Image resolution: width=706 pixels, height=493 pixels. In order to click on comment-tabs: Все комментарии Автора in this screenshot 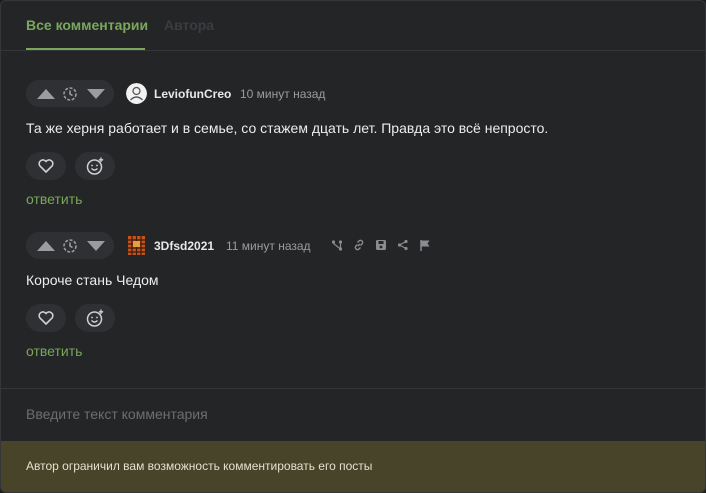, I will do `click(353, 26)`.